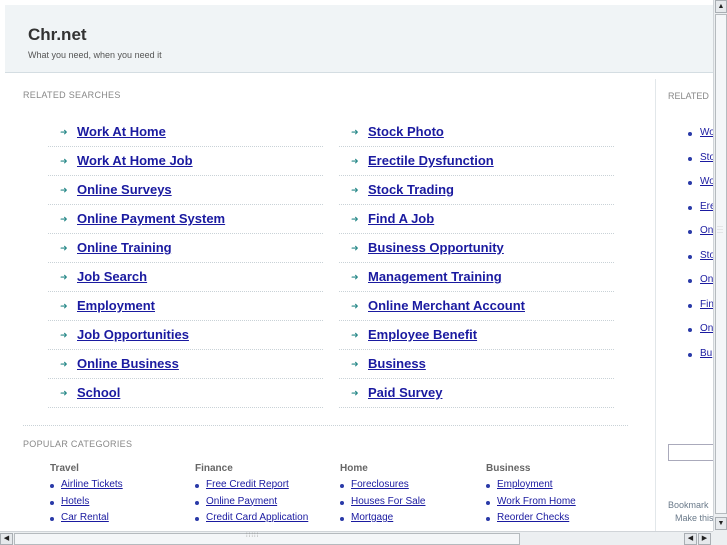  What do you see at coordinates (116, 305) in the screenshot?
I see `search-link: Employment` at bounding box center [116, 305].